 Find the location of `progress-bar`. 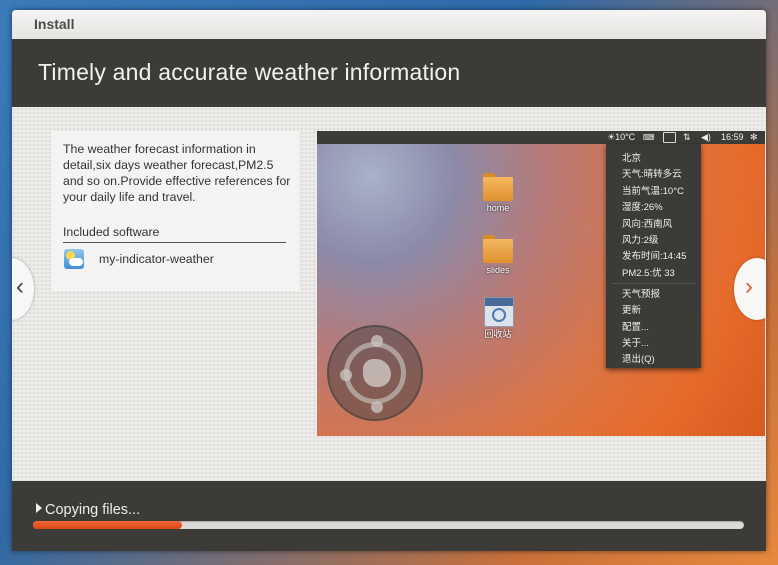

progress-bar is located at coordinates (388, 525).